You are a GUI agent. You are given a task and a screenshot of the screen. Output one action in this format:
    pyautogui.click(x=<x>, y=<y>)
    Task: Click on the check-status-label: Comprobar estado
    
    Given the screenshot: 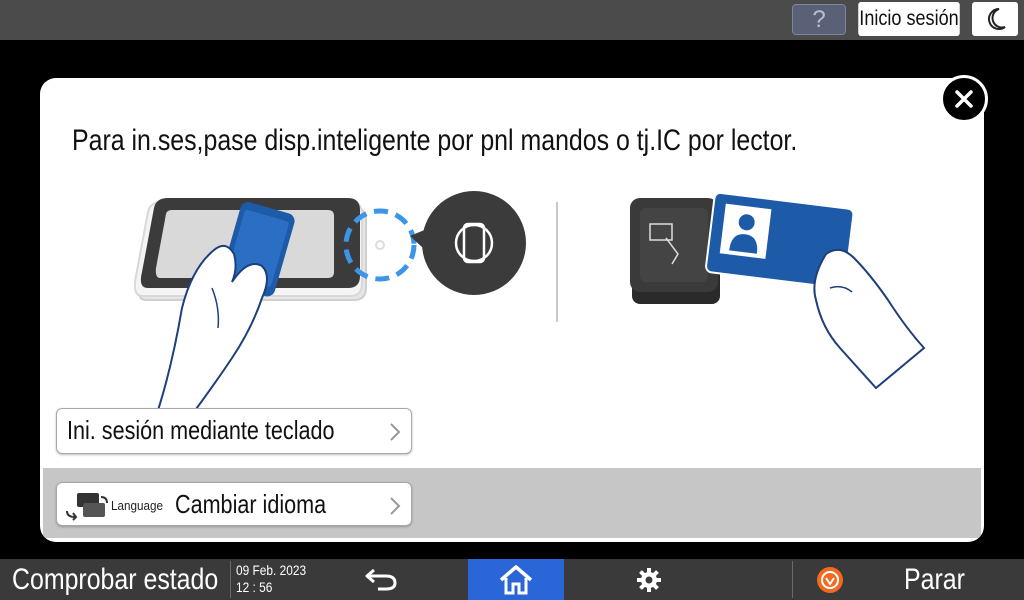 What is the action you would take?
    pyautogui.click(x=115, y=579)
    